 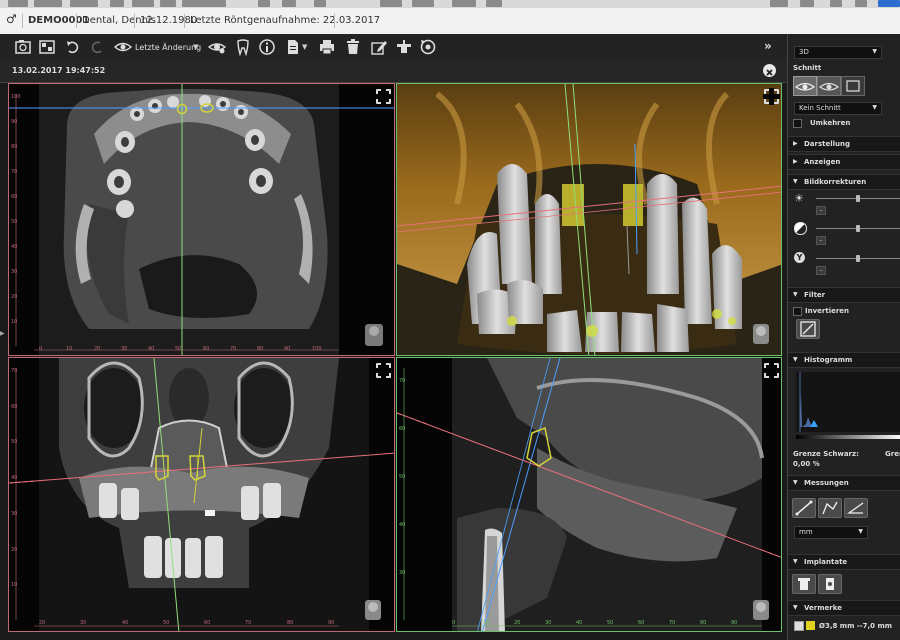 What do you see at coordinates (267, 47) in the screenshot?
I see `info-icon` at bounding box center [267, 47].